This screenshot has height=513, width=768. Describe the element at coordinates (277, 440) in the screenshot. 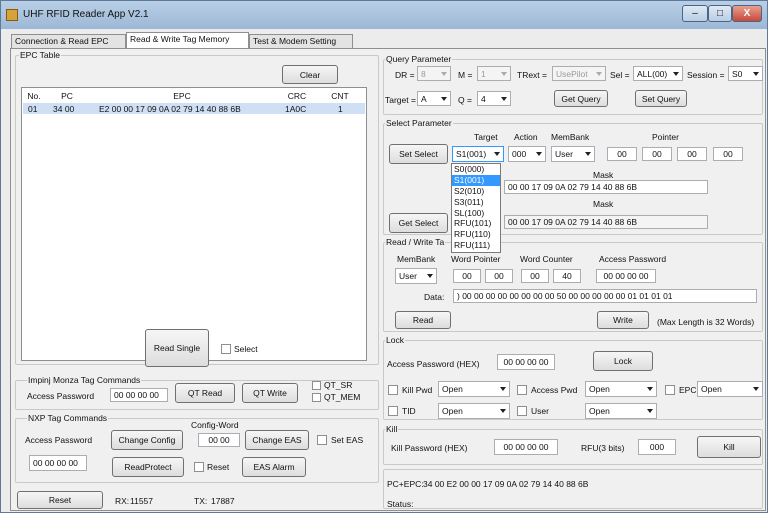

I see `change-eas-button: Change EAS` at that location.